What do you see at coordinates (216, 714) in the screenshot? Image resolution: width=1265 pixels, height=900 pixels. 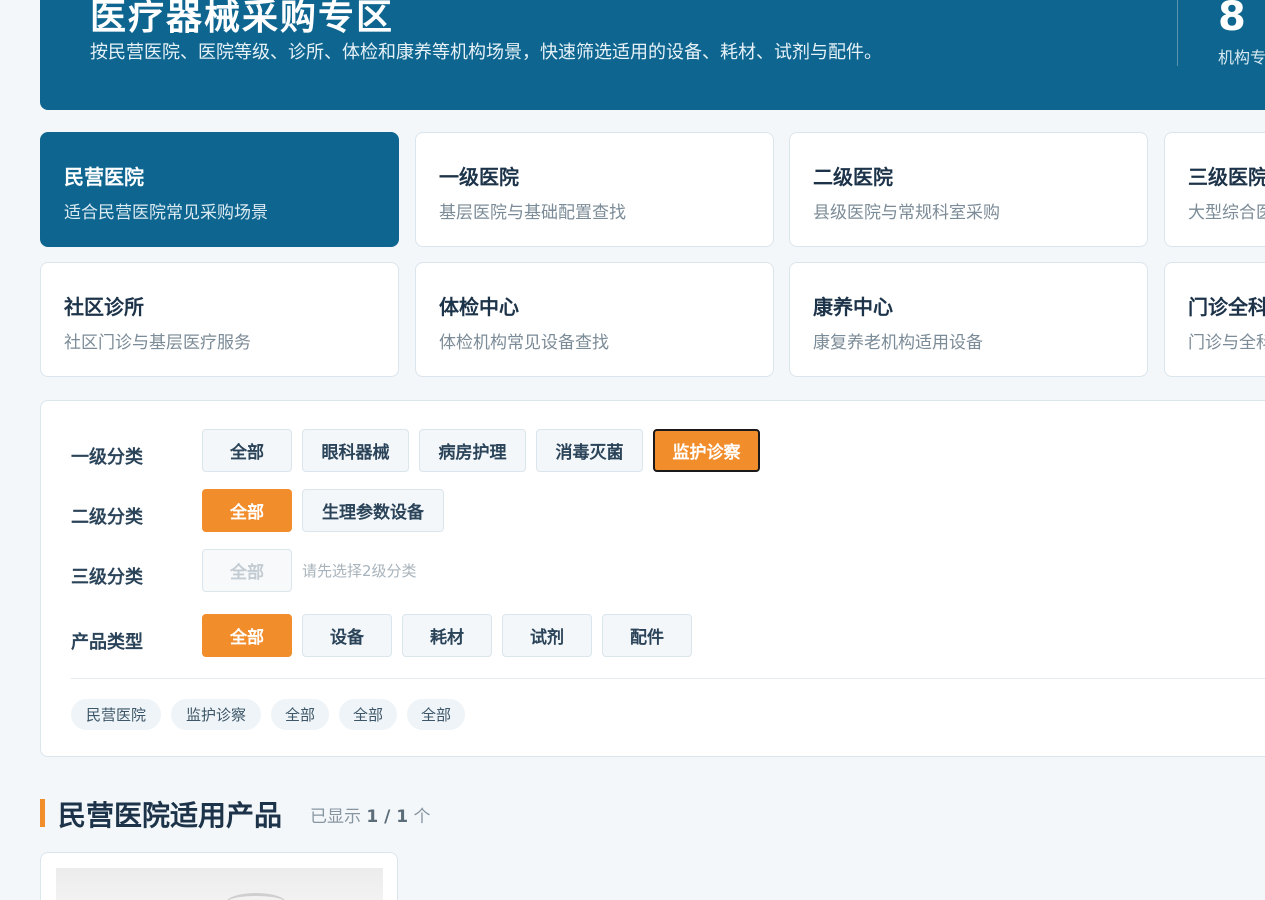 I see `selected-tag-level1: 监护诊察` at bounding box center [216, 714].